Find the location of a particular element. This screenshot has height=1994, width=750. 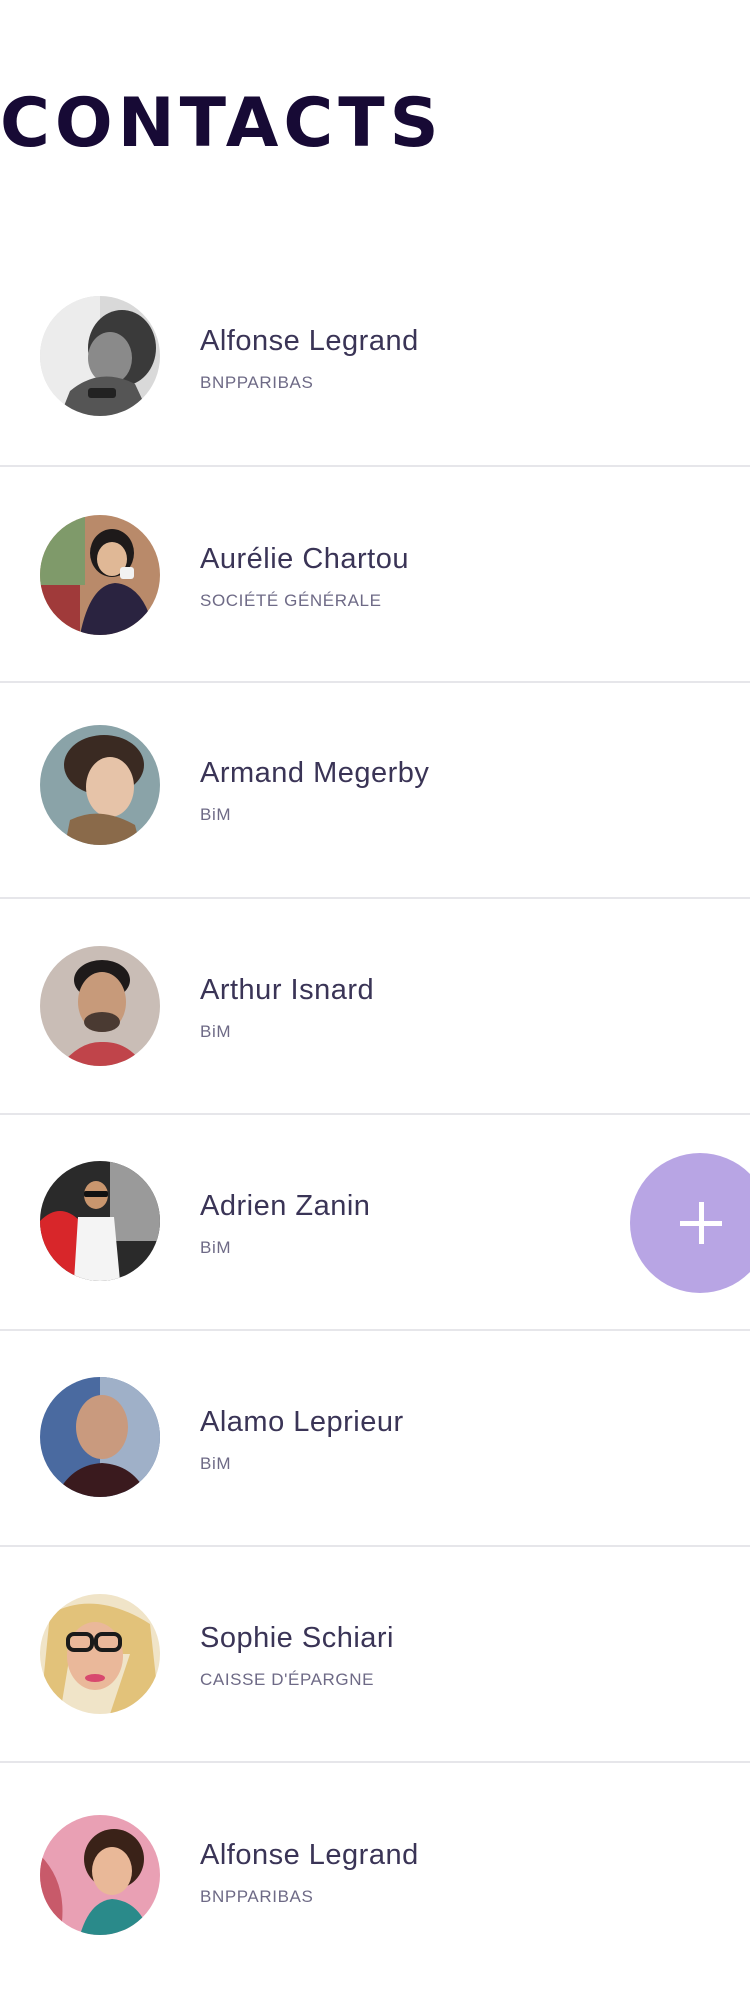

contact-name: Alamo Leprieur is located at coordinates (302, 1422).